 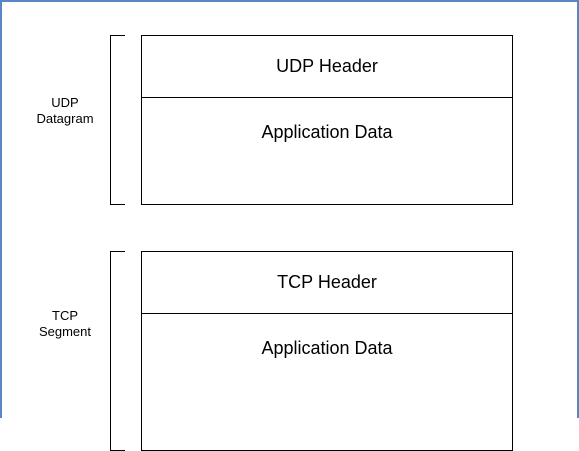 What do you see at coordinates (327, 348) in the screenshot?
I see `tcp-application-data-text: Application Data` at bounding box center [327, 348].